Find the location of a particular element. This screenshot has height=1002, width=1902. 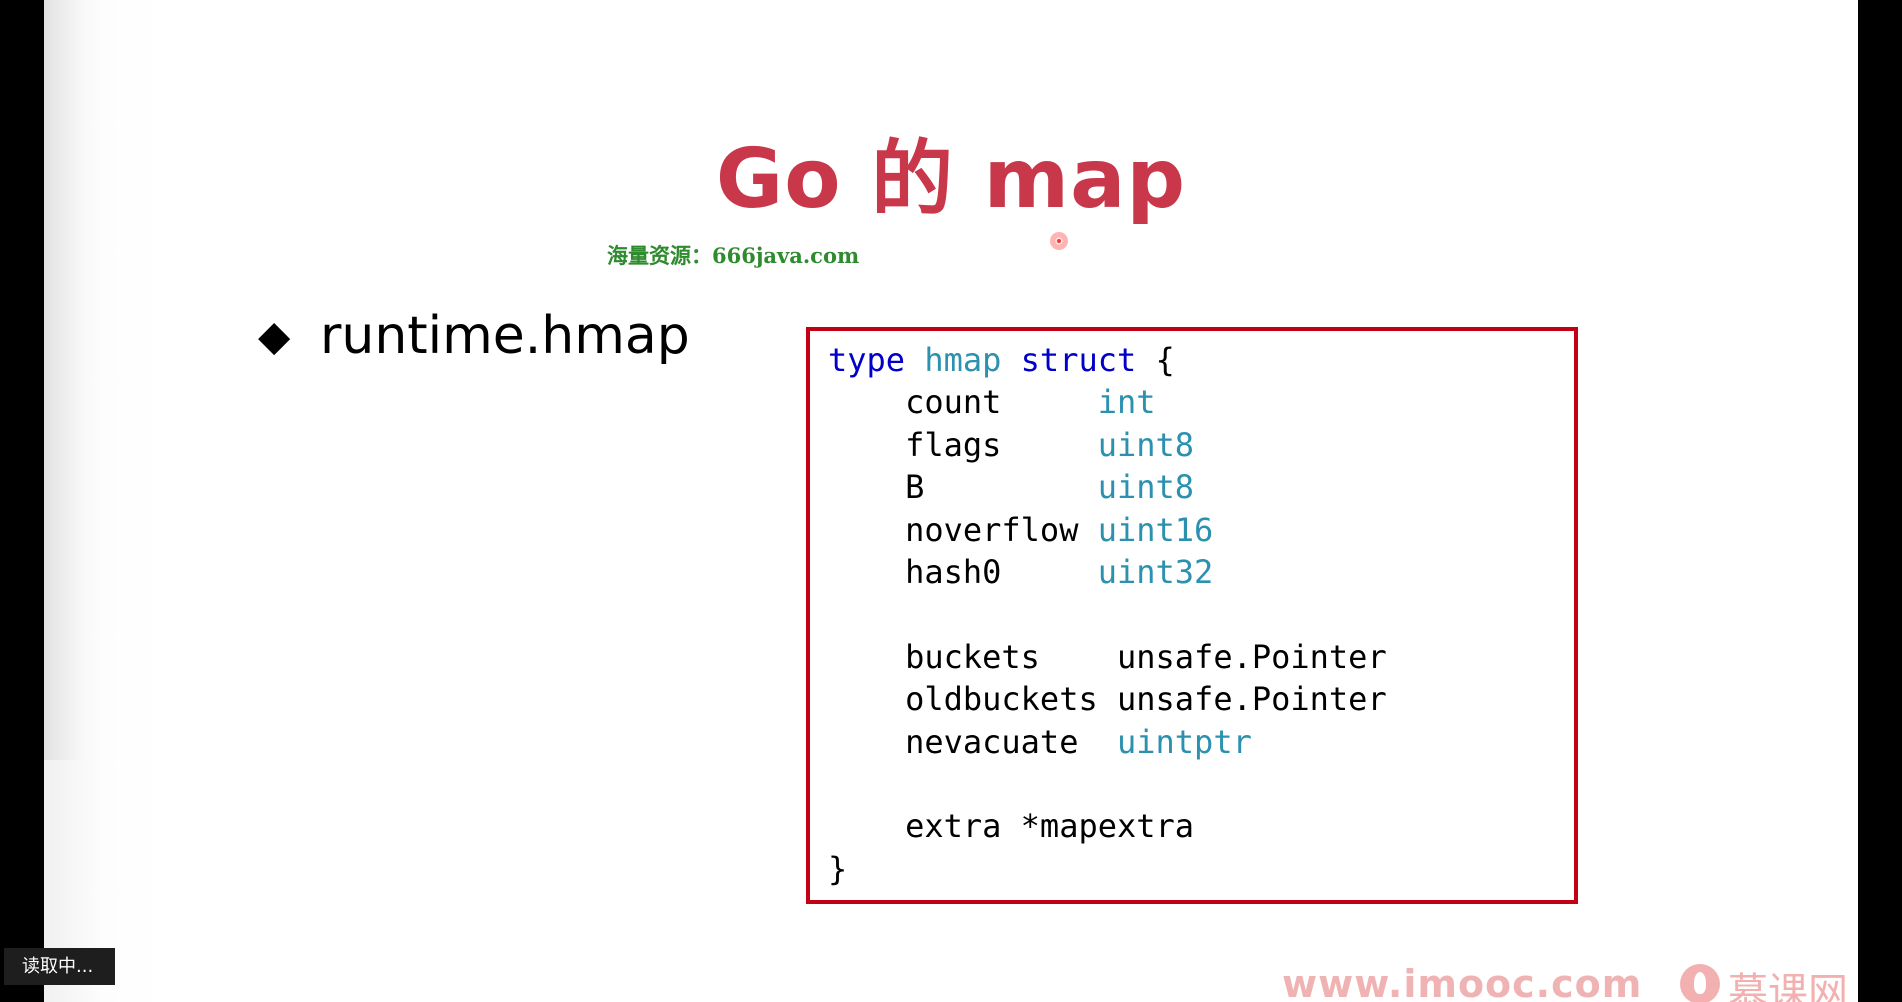

code-text: oldbuckets unsafe.Pointer is located at coordinates (1107, 699).